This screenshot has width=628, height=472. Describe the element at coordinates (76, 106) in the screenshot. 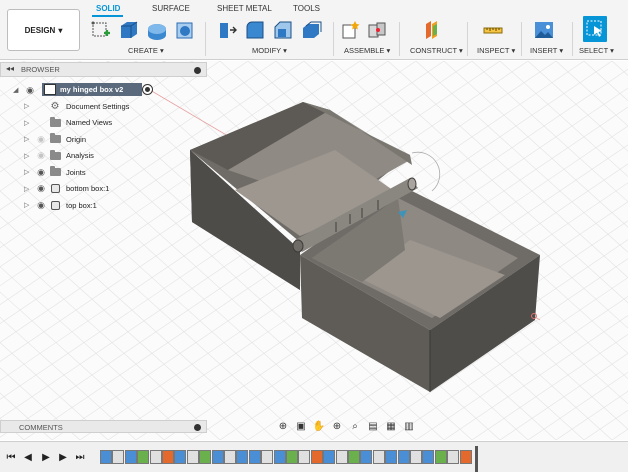

I see `browser-item: ▷ ⚙ Document Settings` at that location.